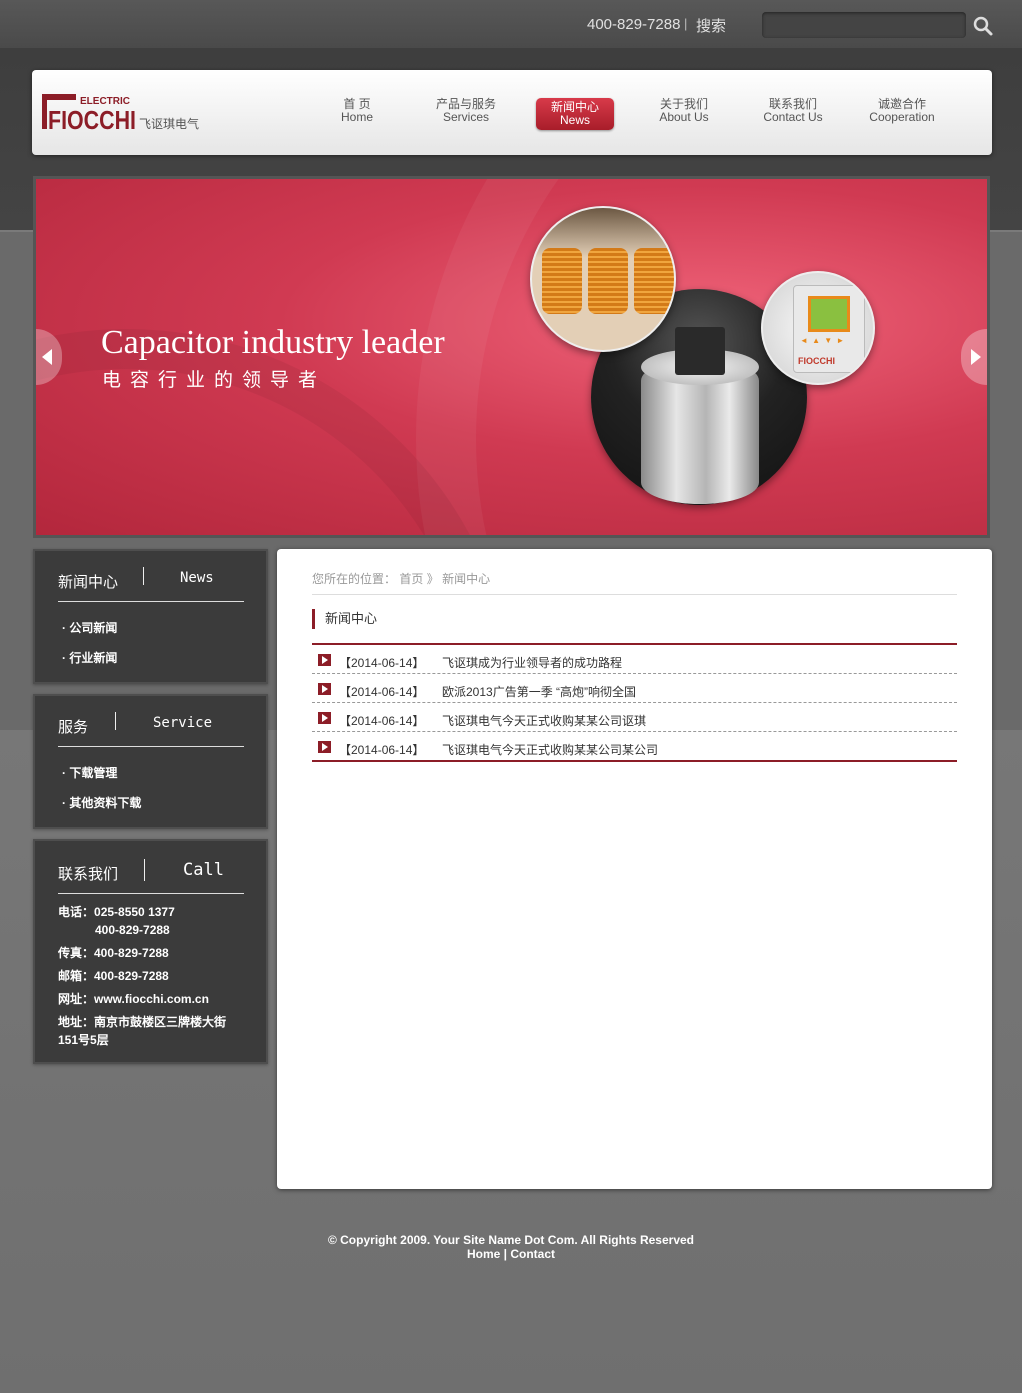 Image resolution: width=1022 pixels, height=1393 pixels. Describe the element at coordinates (76, 912) in the screenshot. I see `contact-tel-label: 电话：` at that location.